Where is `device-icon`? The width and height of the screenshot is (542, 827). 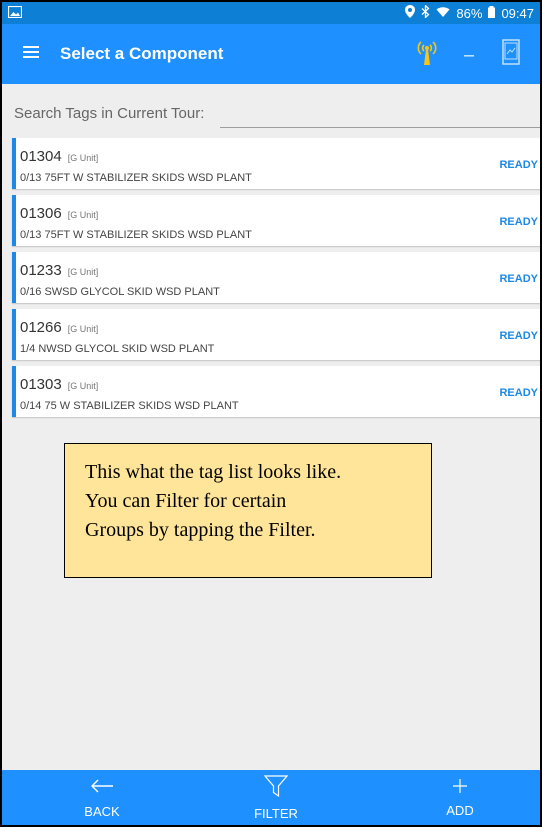
device-icon is located at coordinates (511, 54).